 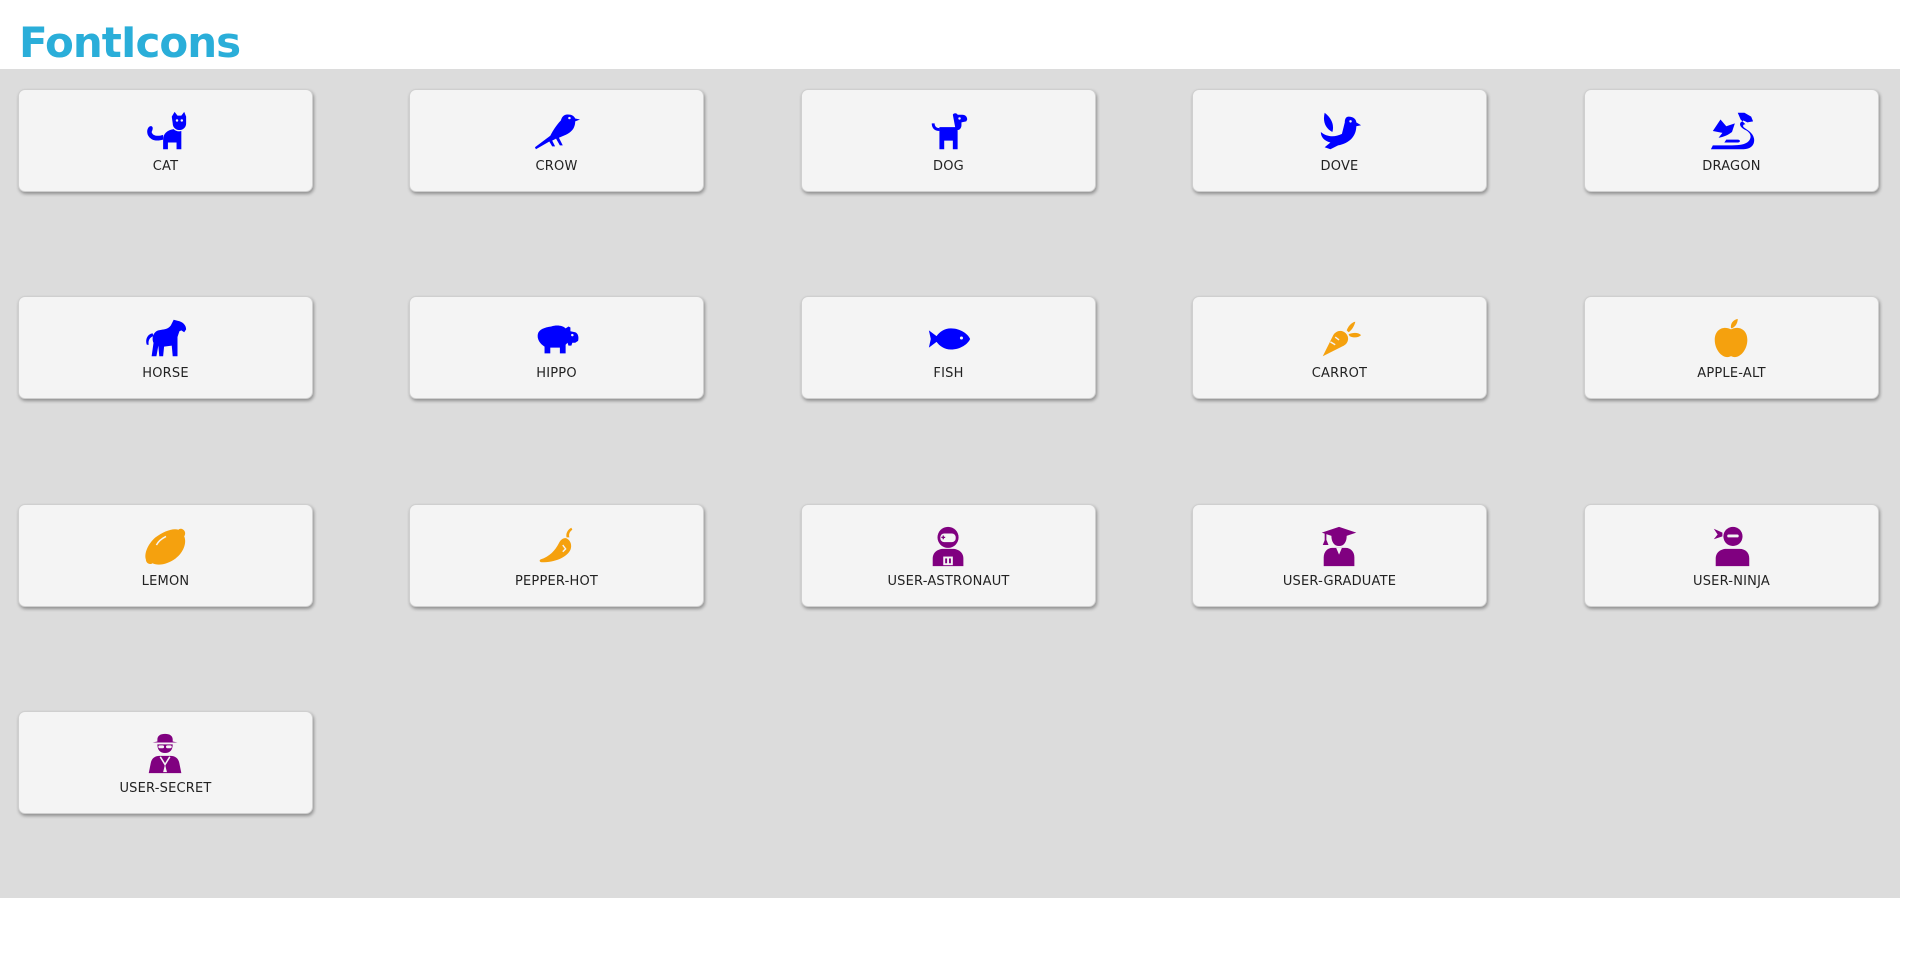 I want to click on icon-card-pepper-hot: PEPPER-HOT, so click(x=556, y=555).